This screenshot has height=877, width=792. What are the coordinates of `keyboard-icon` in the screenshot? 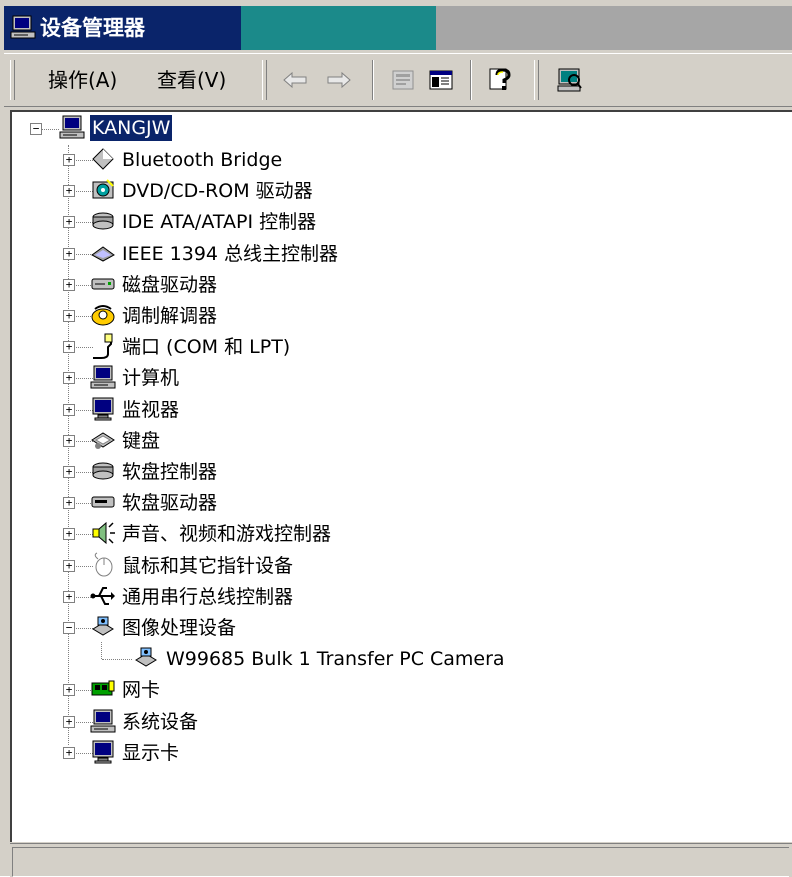 It's located at (103, 440).